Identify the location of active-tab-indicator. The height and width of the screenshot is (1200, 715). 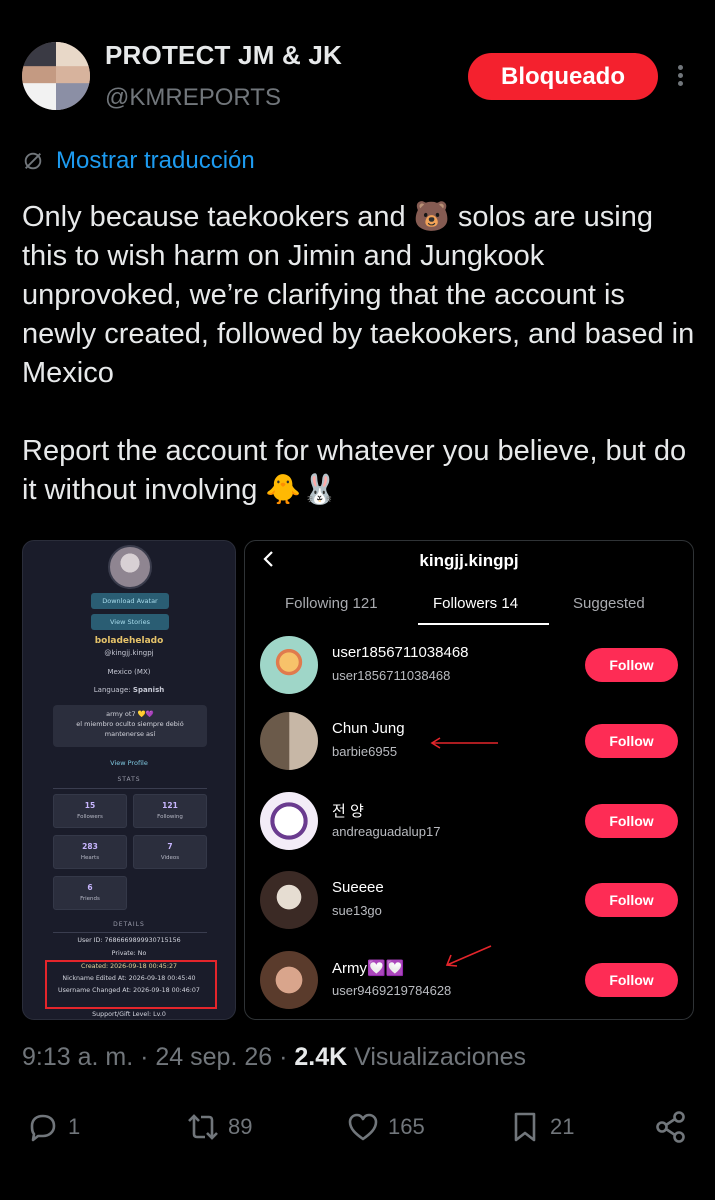
(483, 624).